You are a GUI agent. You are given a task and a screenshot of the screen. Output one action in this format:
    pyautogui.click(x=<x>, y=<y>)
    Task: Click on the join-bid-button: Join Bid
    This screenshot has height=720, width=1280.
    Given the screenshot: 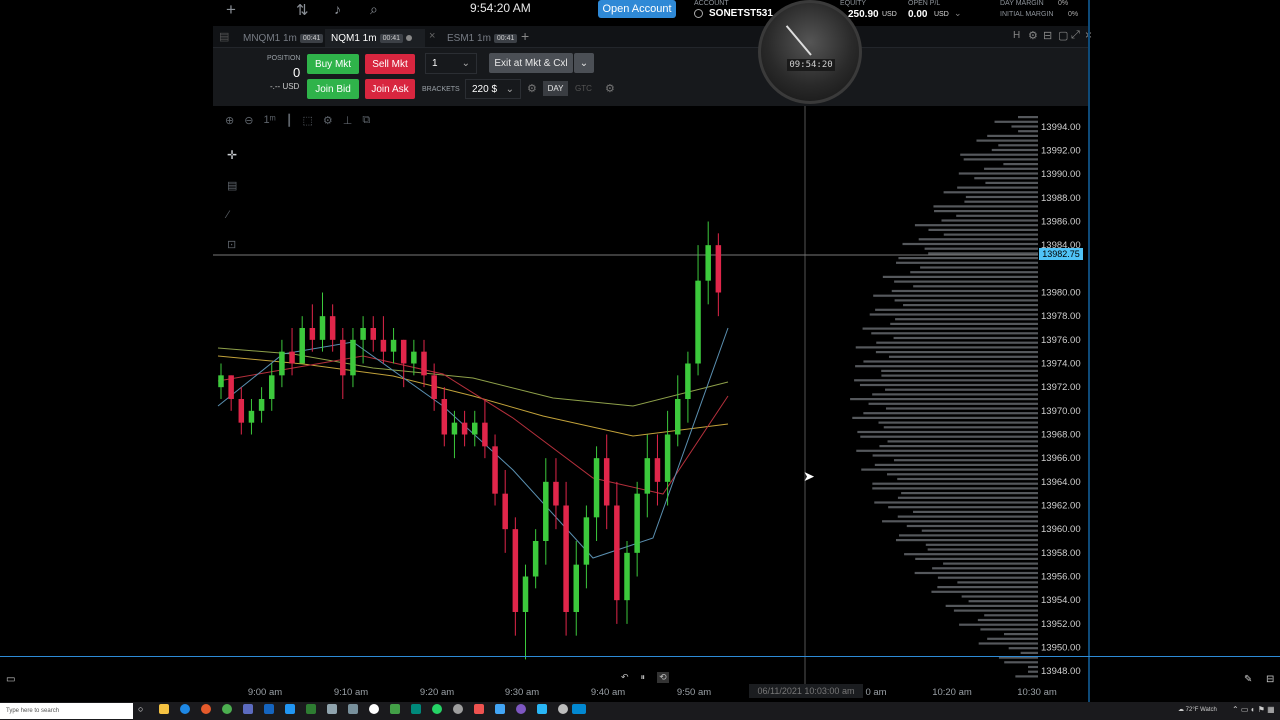 What is the action you would take?
    pyautogui.click(x=333, y=89)
    